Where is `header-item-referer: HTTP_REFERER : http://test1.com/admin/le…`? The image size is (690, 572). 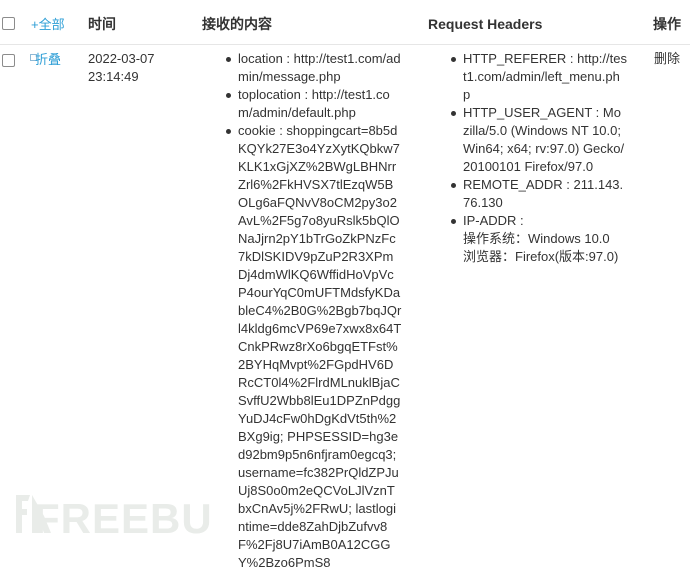
header-item-referer: HTTP_REFERER : http://test1.com/admin/le… is located at coordinates (538, 77).